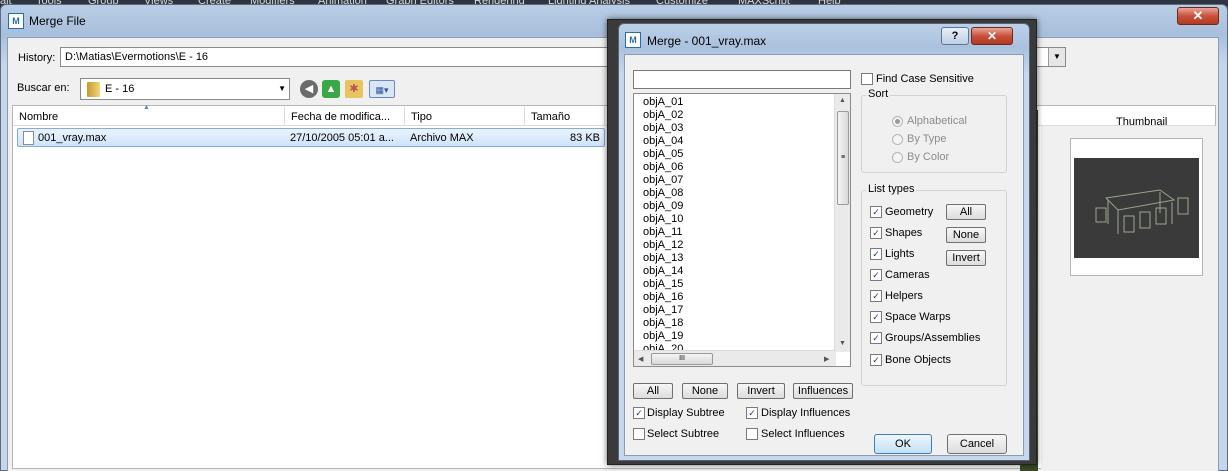 The height and width of the screenshot is (471, 1228). I want to click on list-item: objA_01, so click(663, 102).